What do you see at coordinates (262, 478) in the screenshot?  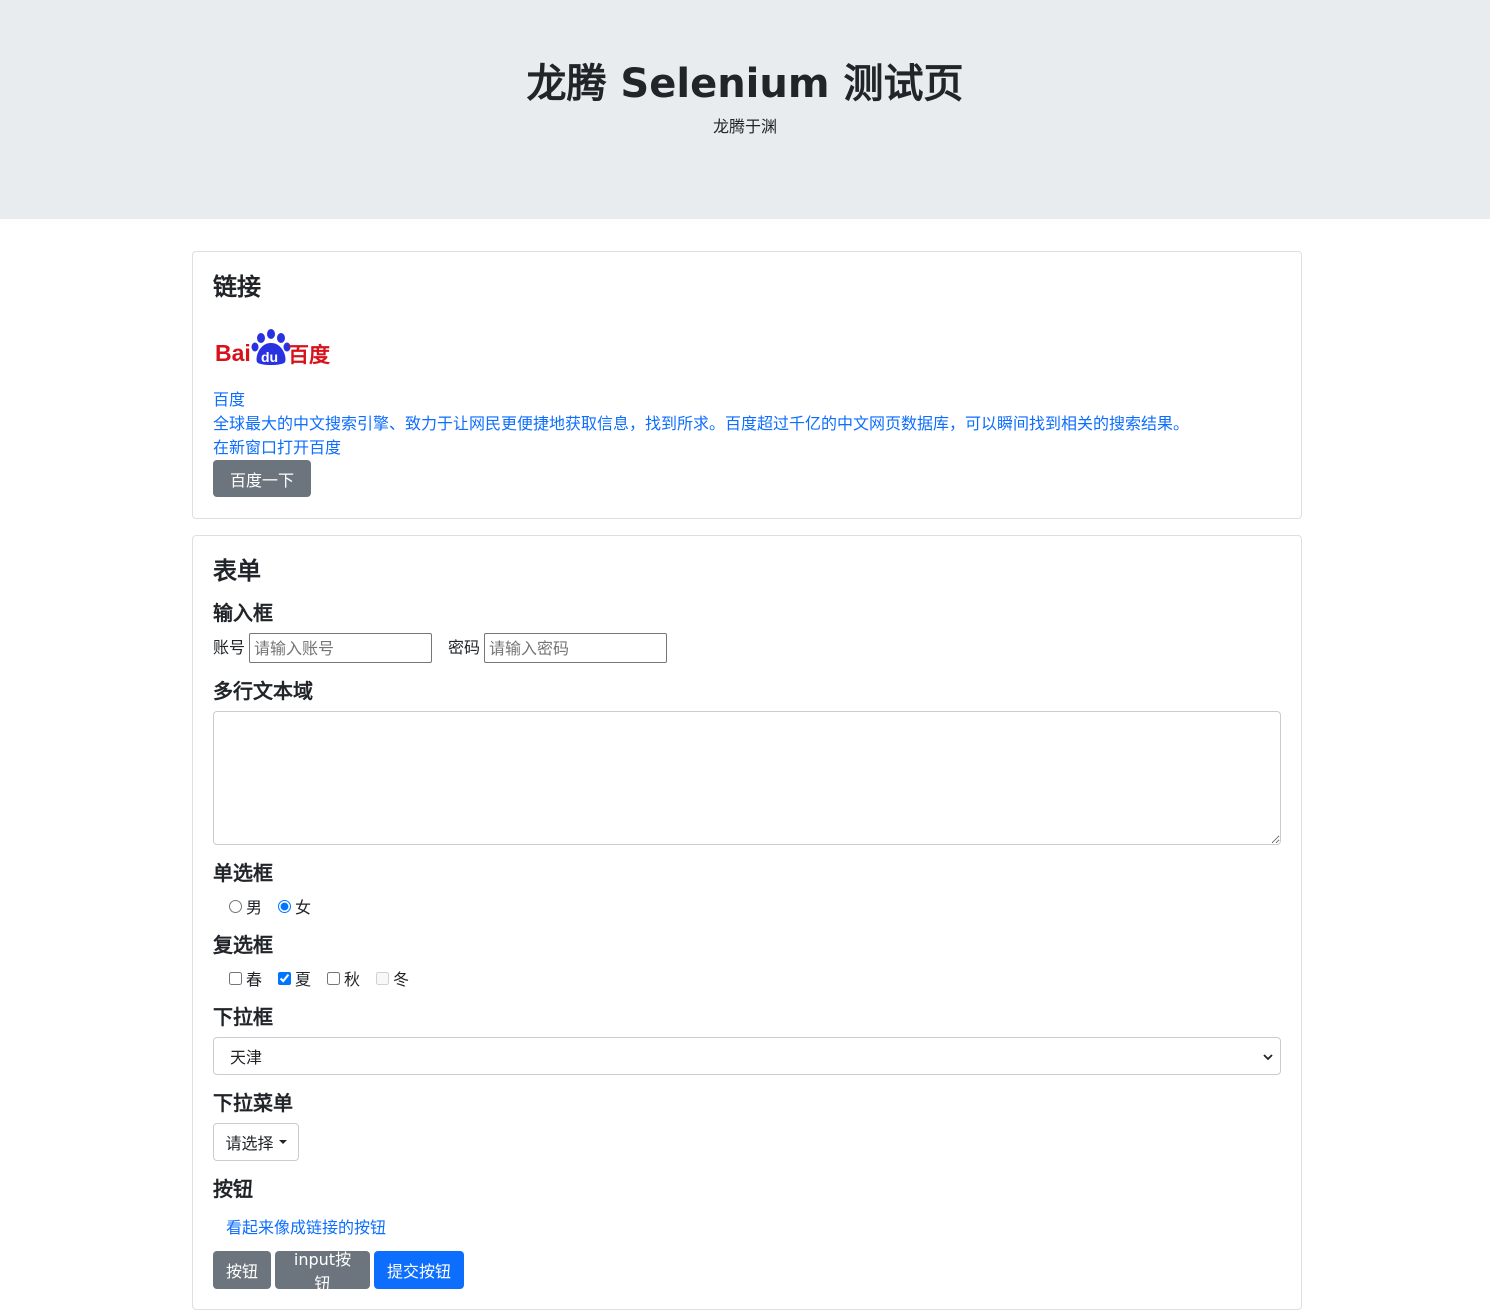 I see `baidu-search-button: 百度一下` at bounding box center [262, 478].